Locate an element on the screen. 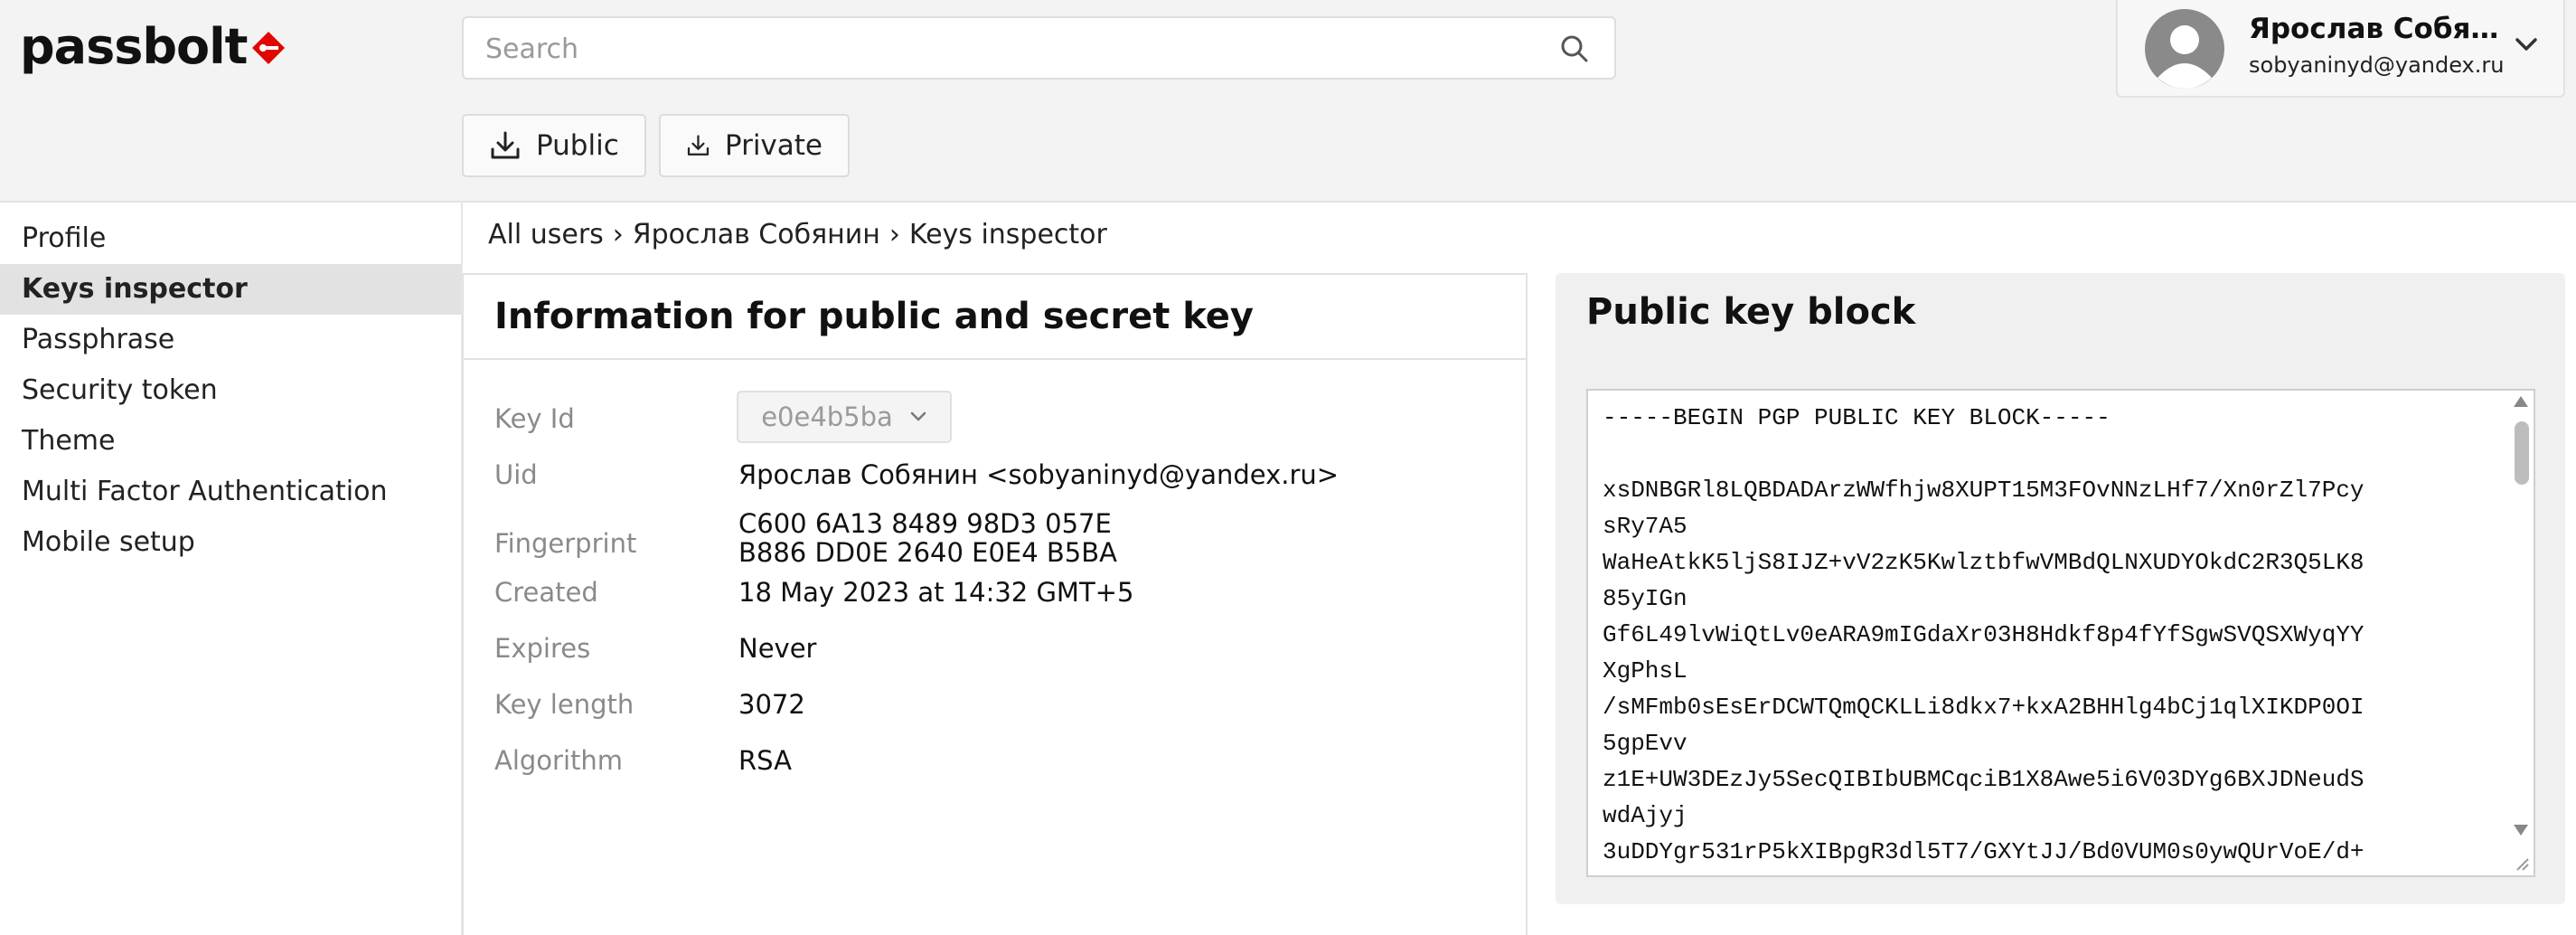 The height and width of the screenshot is (935, 2576). algorithm-value: RSA is located at coordinates (765, 761).